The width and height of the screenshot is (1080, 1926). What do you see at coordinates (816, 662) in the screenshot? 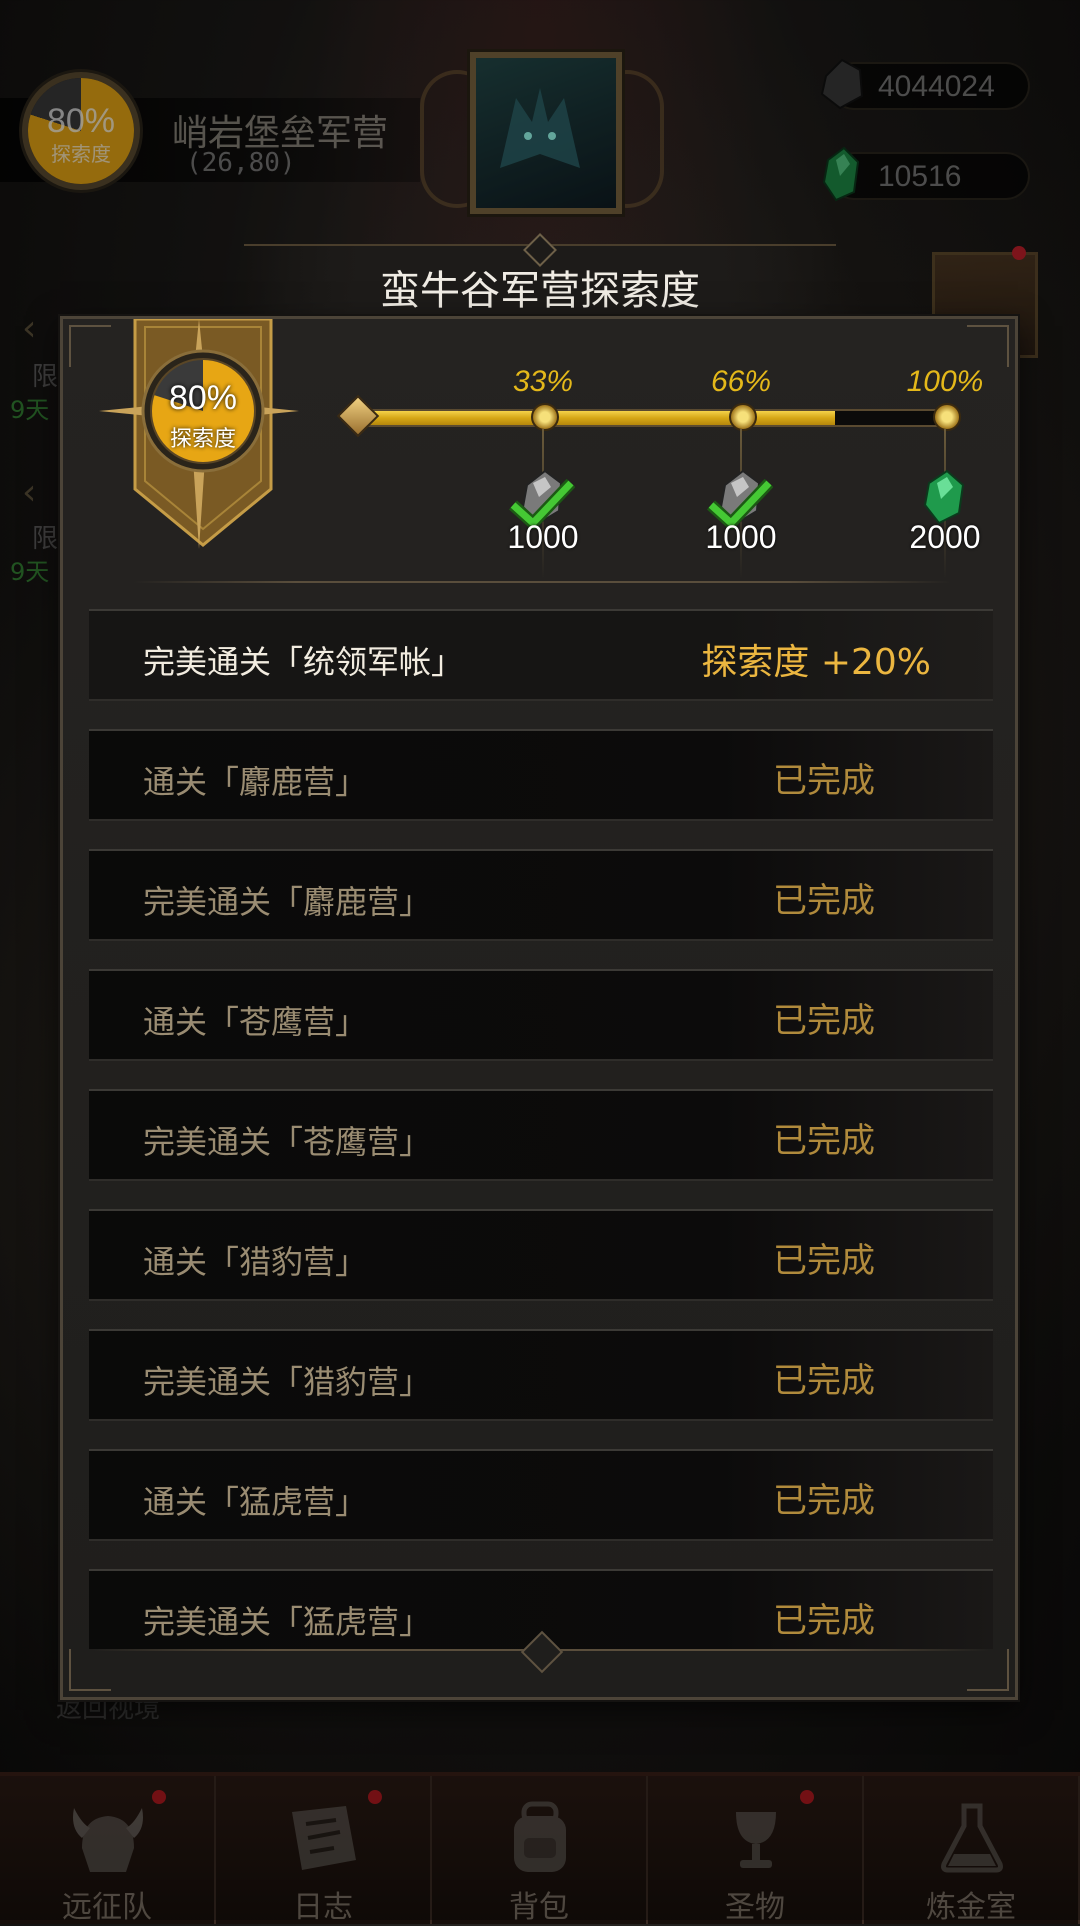
I see `task-reward: 探索度 +20%` at bounding box center [816, 662].